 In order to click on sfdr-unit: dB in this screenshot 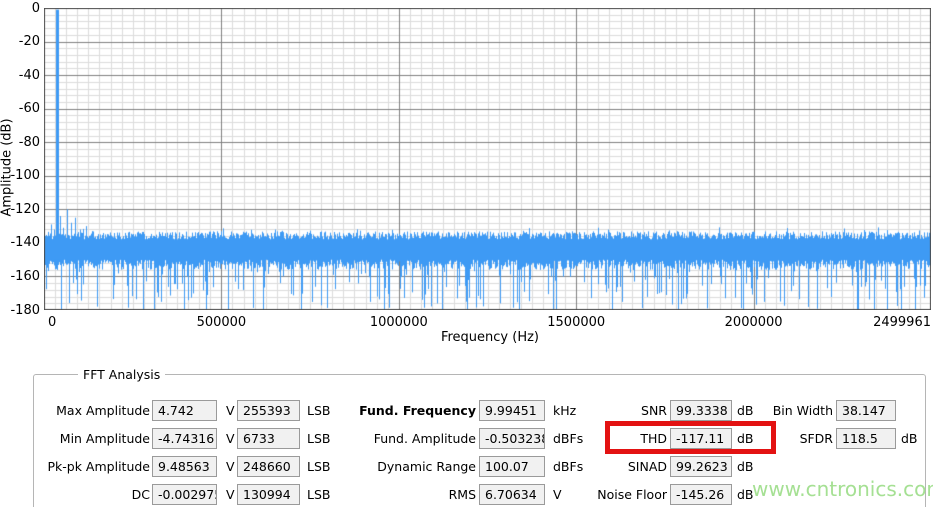, I will do `click(909, 438)`.